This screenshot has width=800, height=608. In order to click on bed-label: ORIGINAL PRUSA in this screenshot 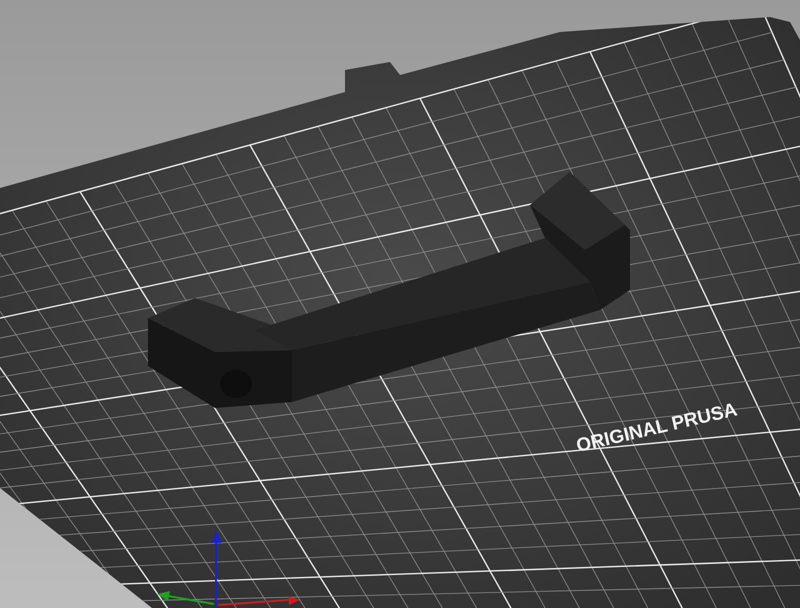, I will do `click(657, 428)`.